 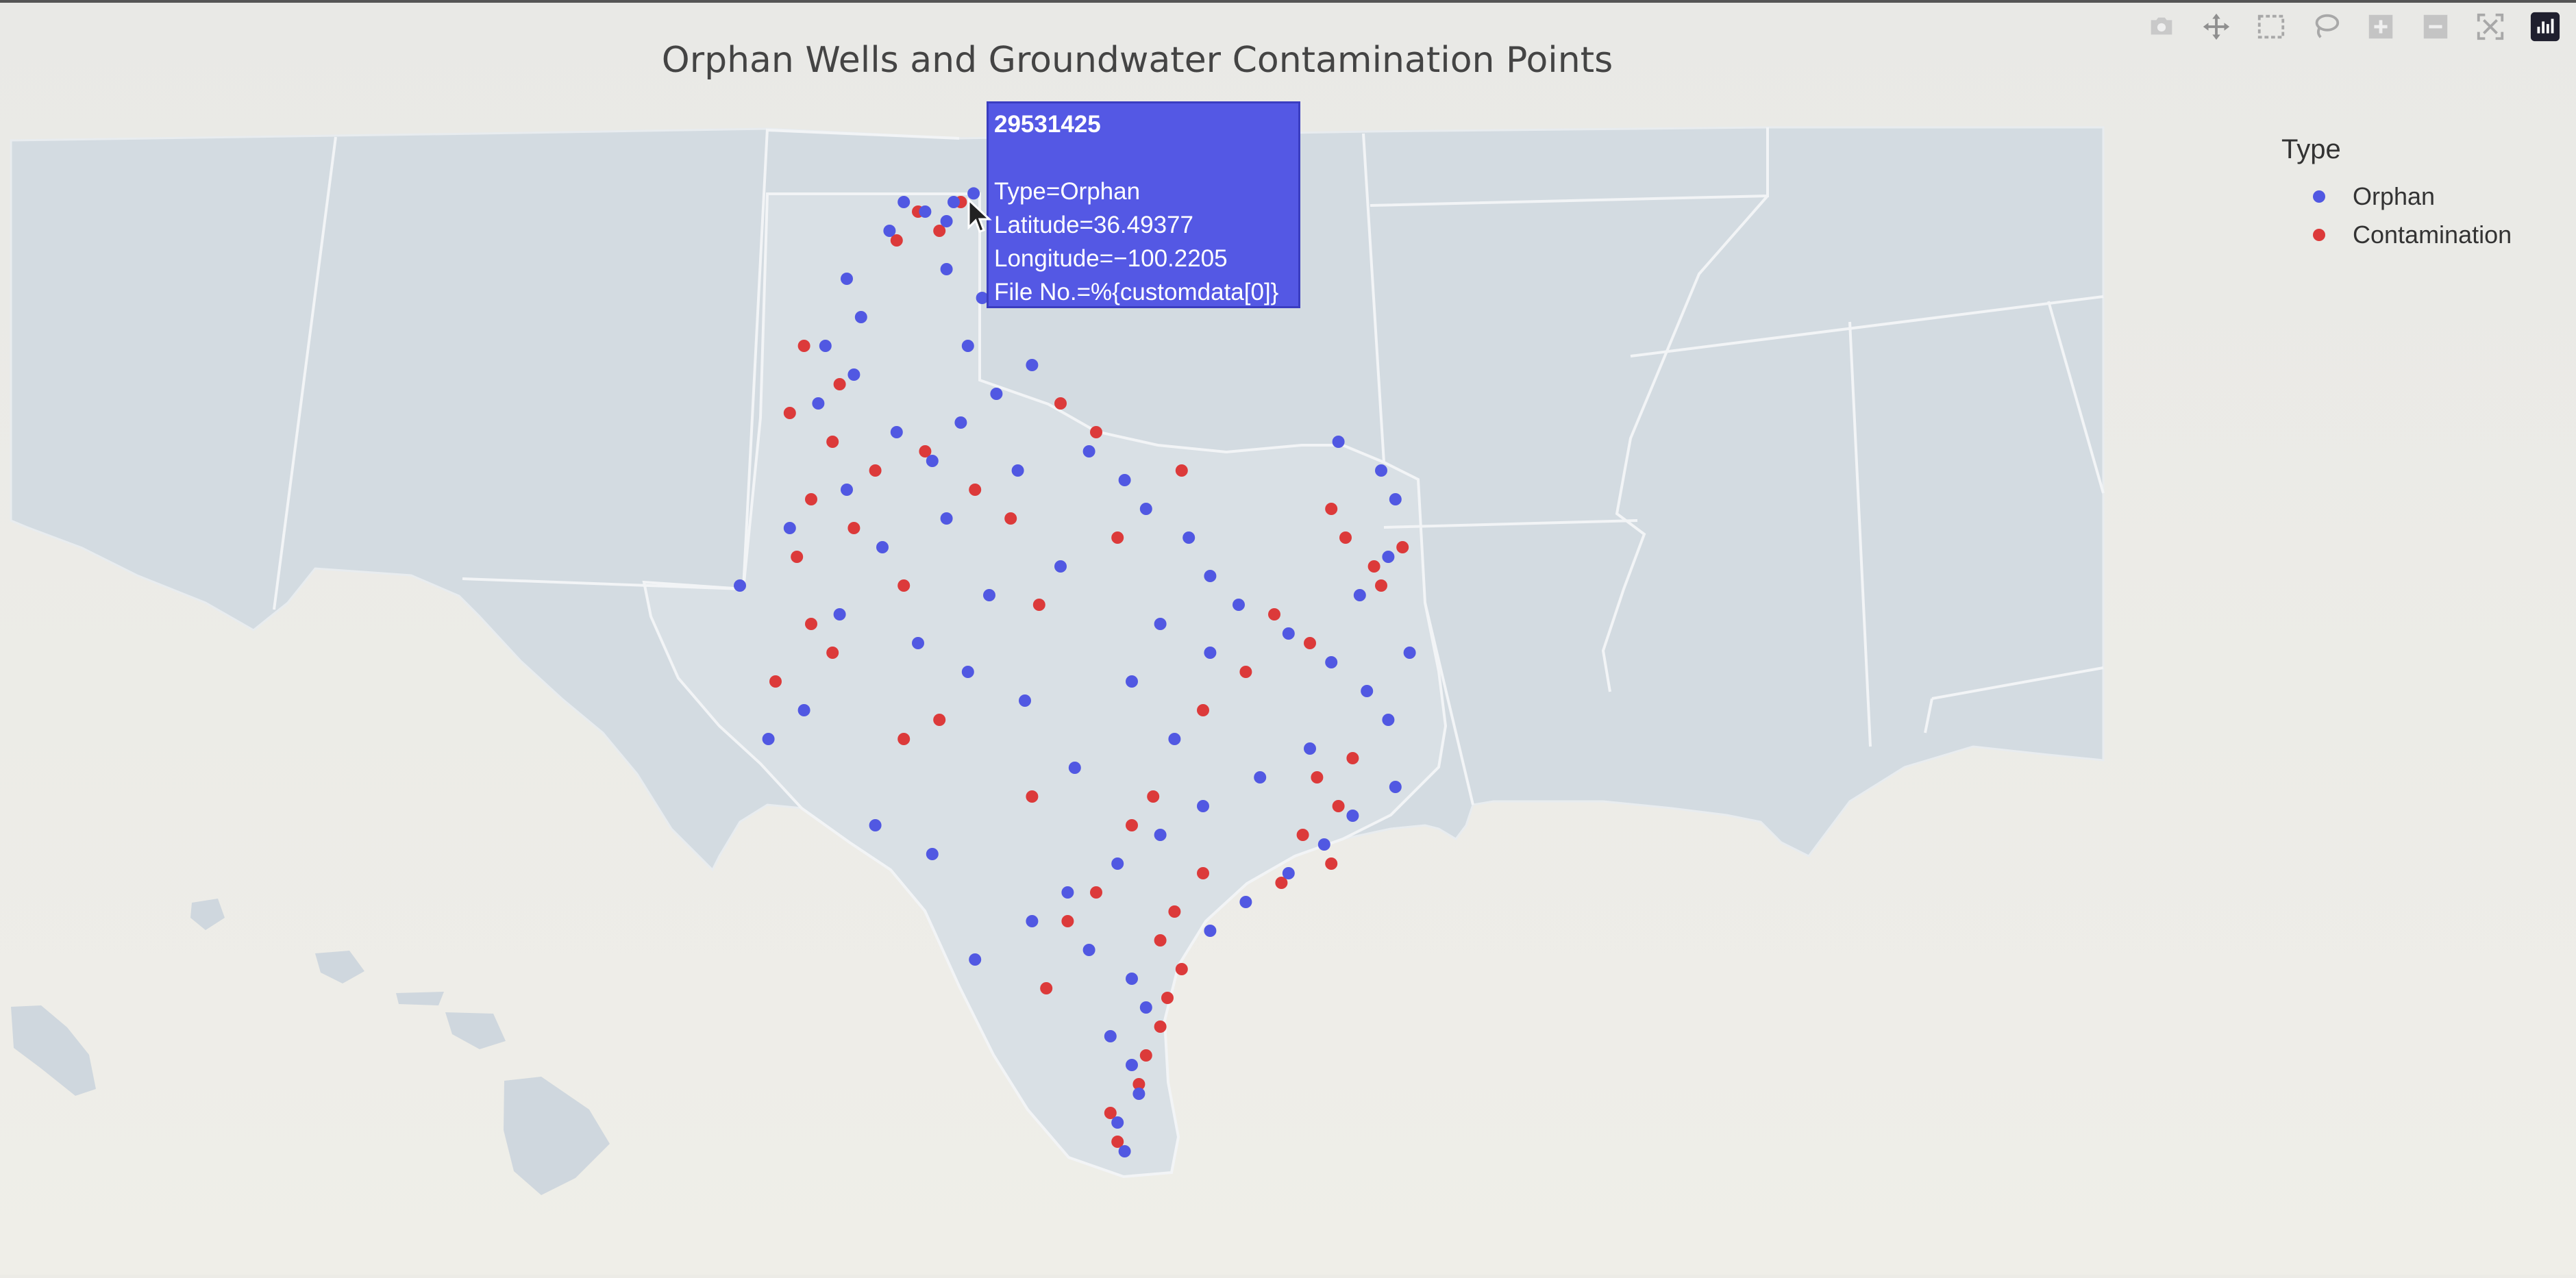 I want to click on box-select-icon, so click(x=2271, y=27).